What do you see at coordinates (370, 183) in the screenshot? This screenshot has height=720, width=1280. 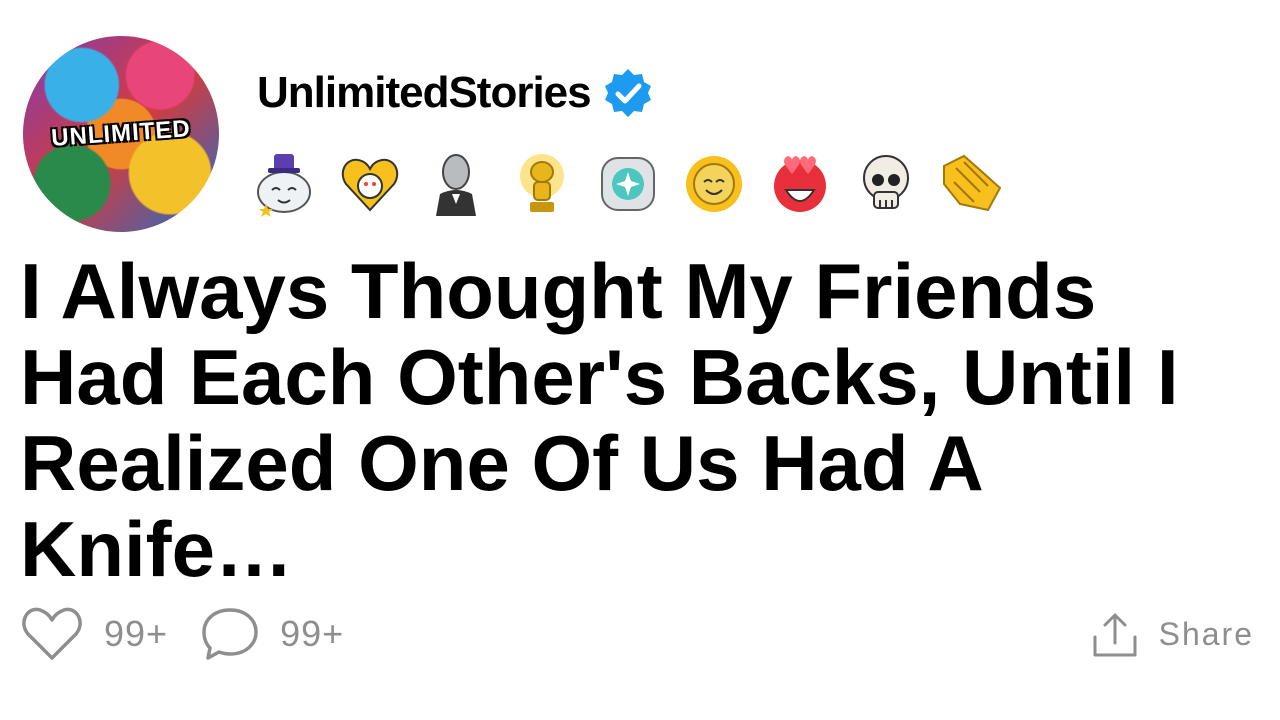 I see `heart-award-icon` at bounding box center [370, 183].